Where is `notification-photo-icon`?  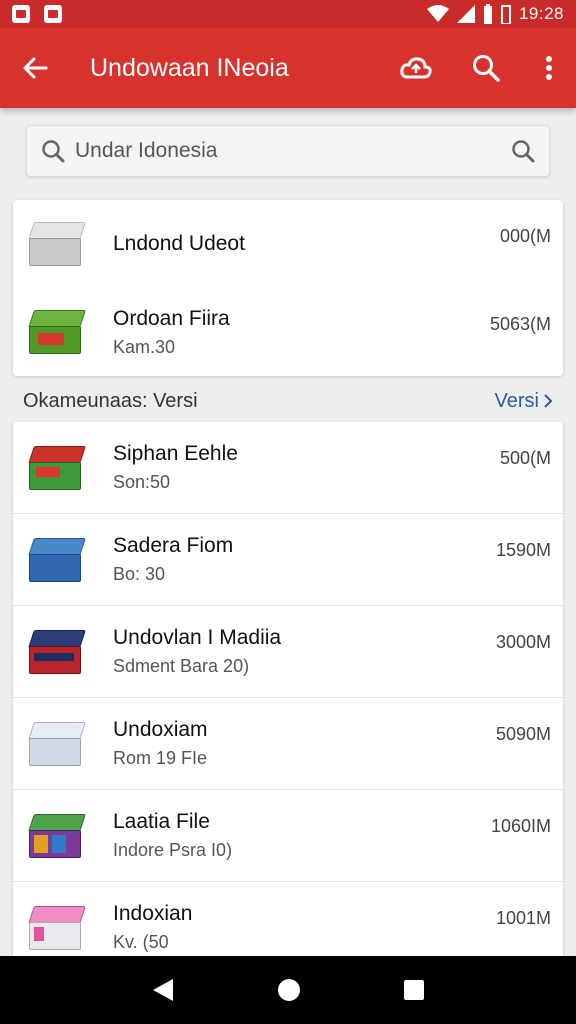 notification-photo-icon is located at coordinates (21, 14).